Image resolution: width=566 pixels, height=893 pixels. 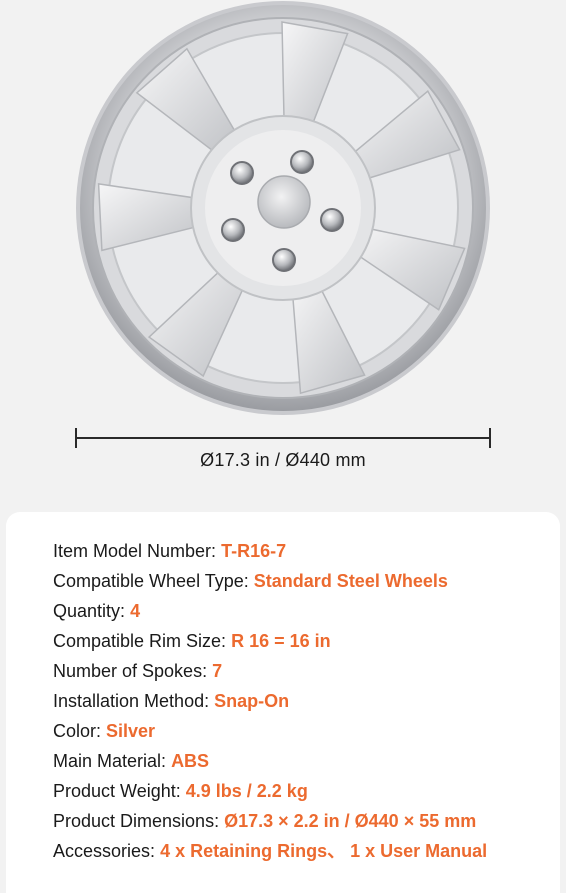 What do you see at coordinates (217, 671) in the screenshot?
I see `spec-value: 7` at bounding box center [217, 671].